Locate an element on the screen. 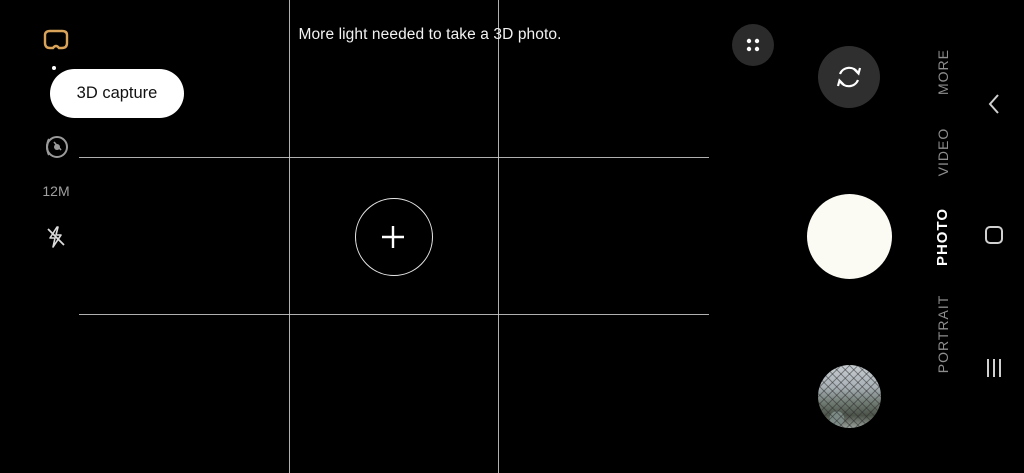 This screenshot has height=473, width=1024. mode-video: VIDEO is located at coordinates (943, 152).